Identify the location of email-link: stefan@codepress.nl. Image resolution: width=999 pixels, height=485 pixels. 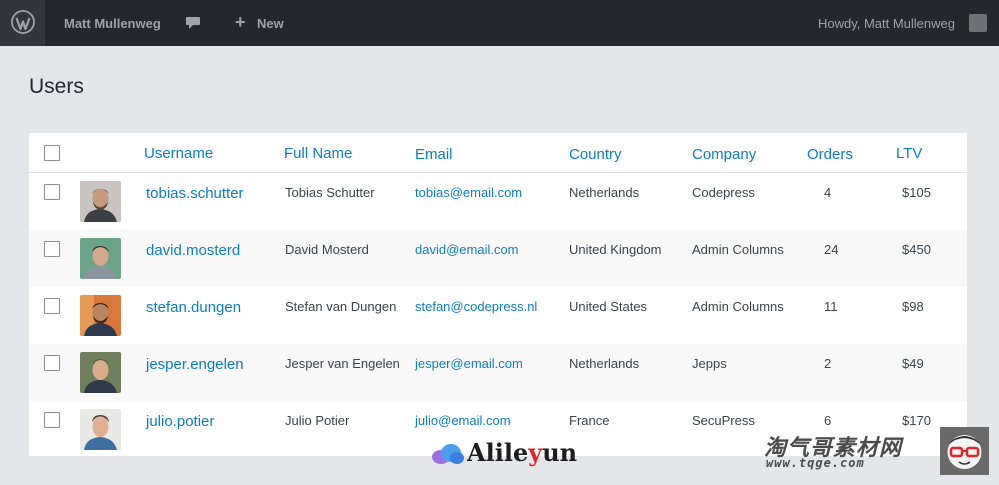
(476, 306).